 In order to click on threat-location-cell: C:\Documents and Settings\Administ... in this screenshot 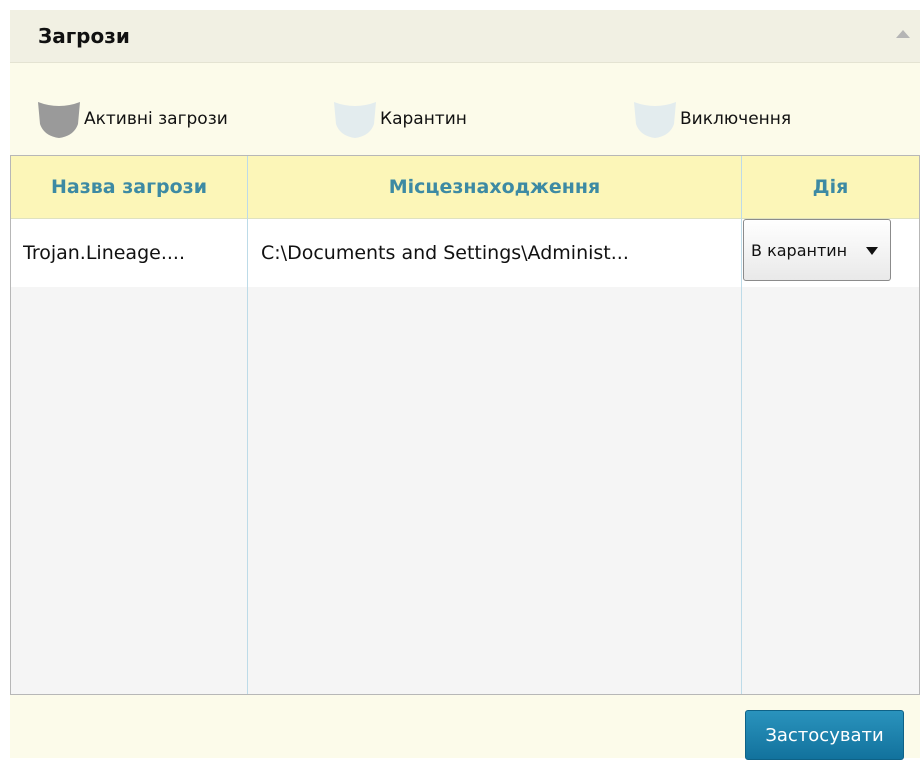, I will do `click(445, 253)`.